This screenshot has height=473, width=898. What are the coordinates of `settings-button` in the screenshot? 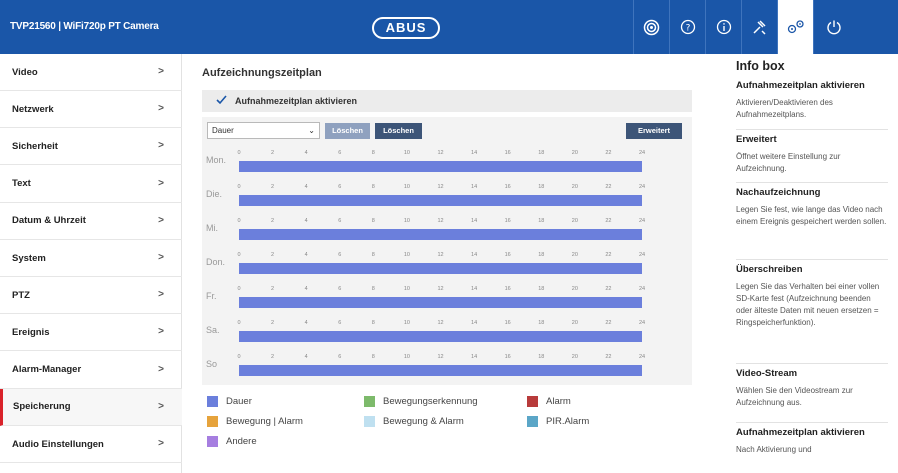 It's located at (795, 27).